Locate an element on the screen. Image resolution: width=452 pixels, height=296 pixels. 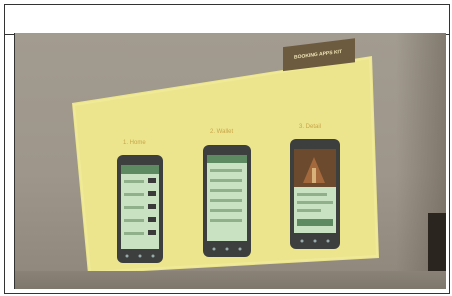
slide-label-3: 3. Detail is located at coordinates (310, 127).